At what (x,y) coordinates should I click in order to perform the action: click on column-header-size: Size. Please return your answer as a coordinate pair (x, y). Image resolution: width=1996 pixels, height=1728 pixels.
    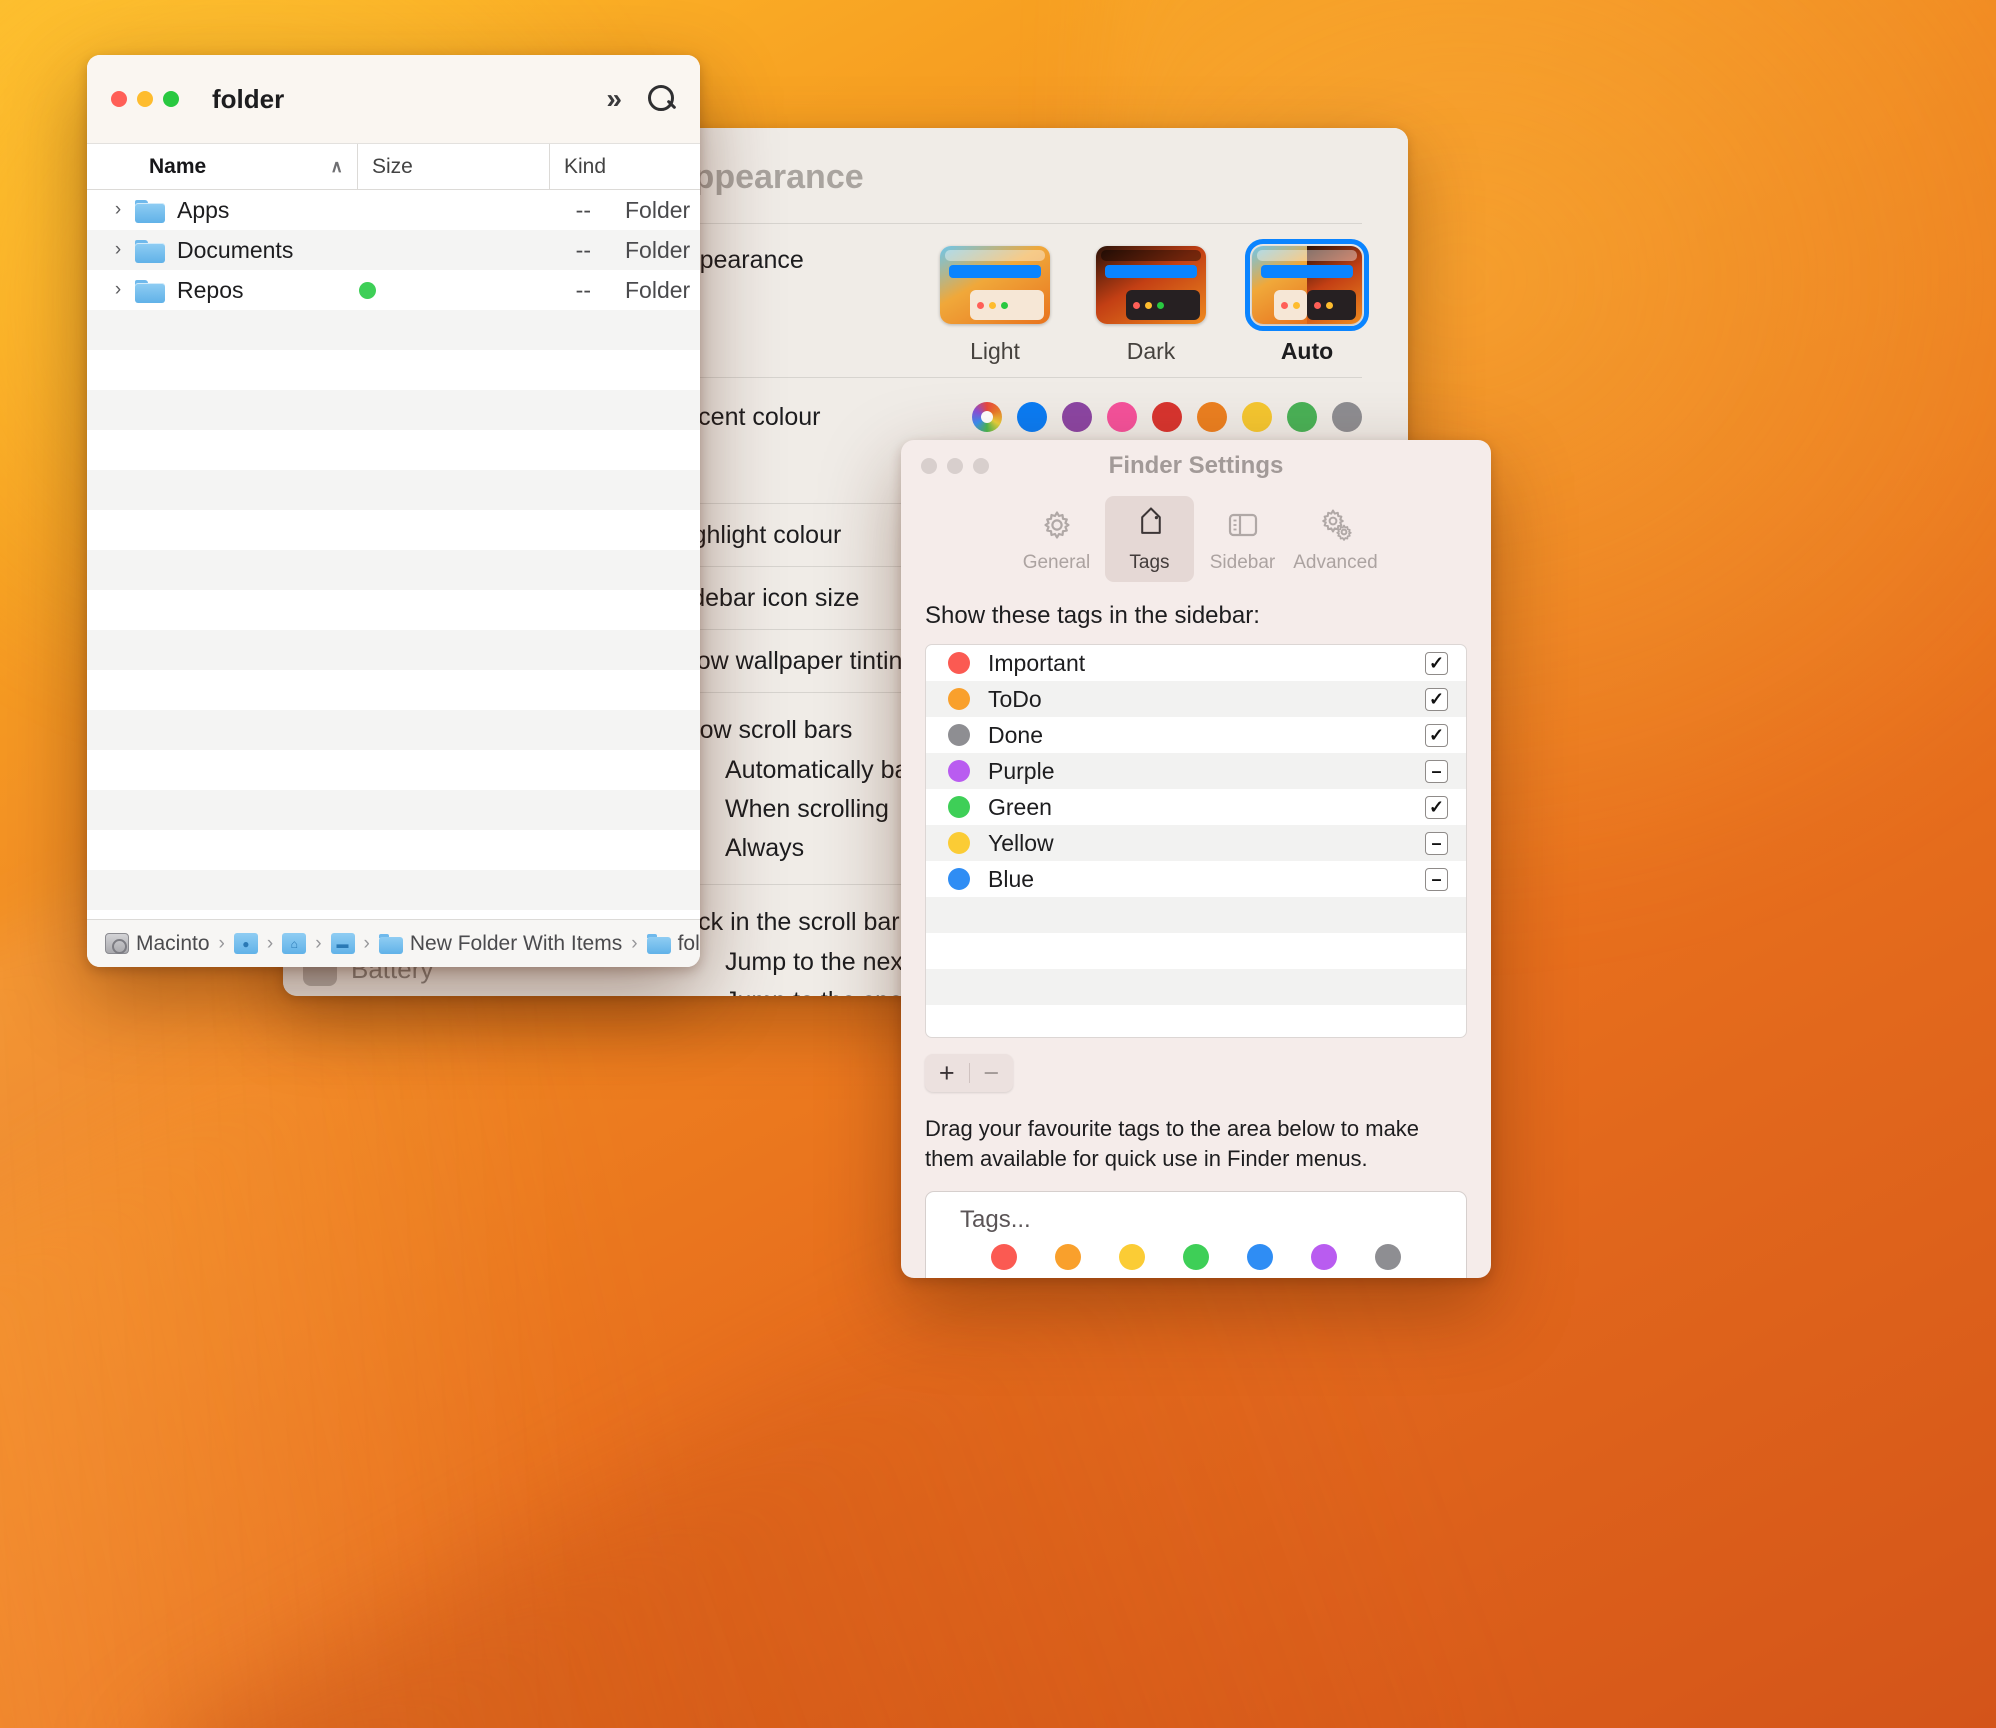
    Looking at the image, I should click on (453, 166).